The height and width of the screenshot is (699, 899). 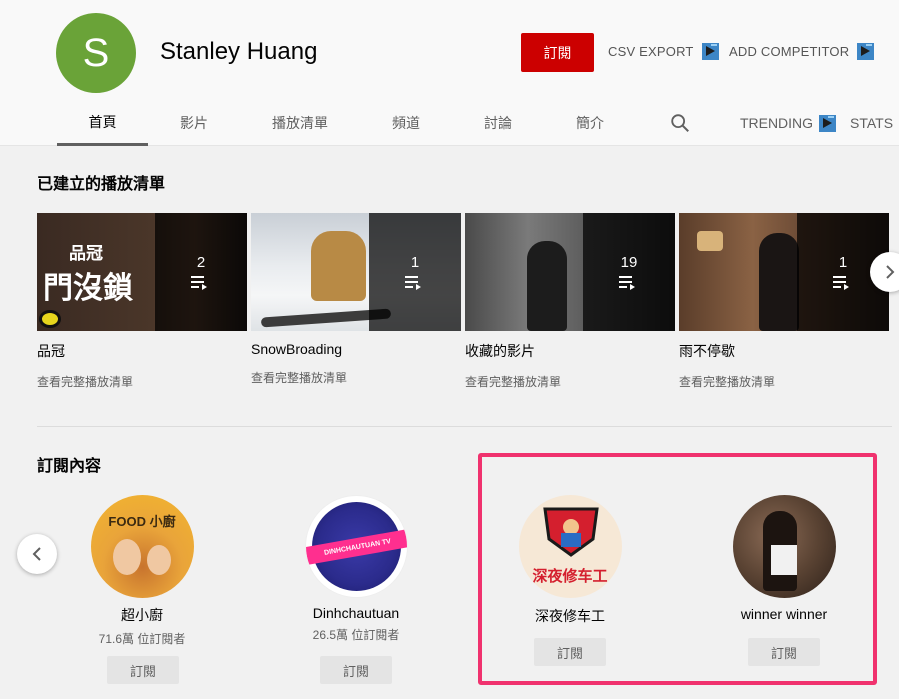 I want to click on playlist-title: 收藏的影片, so click(x=570, y=351).